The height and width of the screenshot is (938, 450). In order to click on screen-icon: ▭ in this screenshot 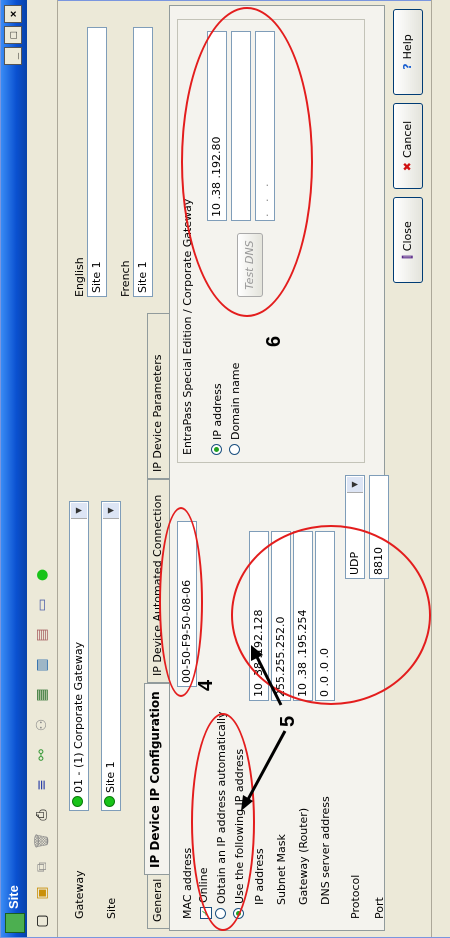, I will do `click(42, 605)`.